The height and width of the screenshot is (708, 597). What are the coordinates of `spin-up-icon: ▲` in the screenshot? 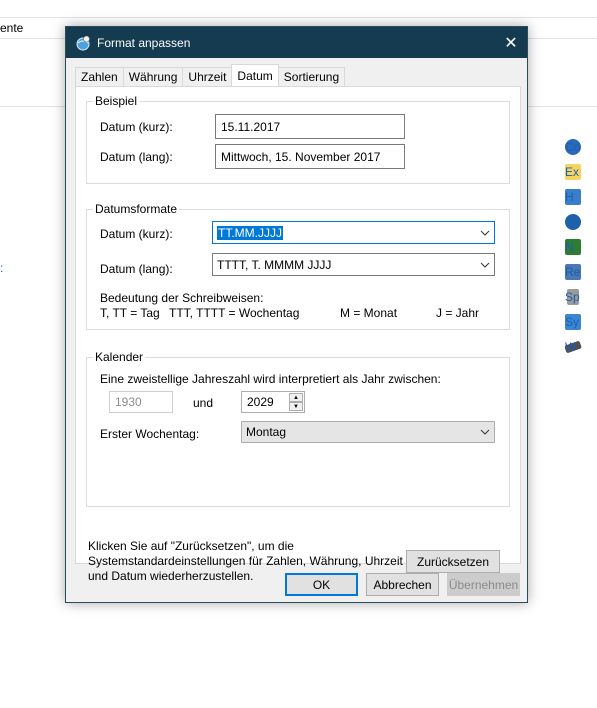 It's located at (296, 397).